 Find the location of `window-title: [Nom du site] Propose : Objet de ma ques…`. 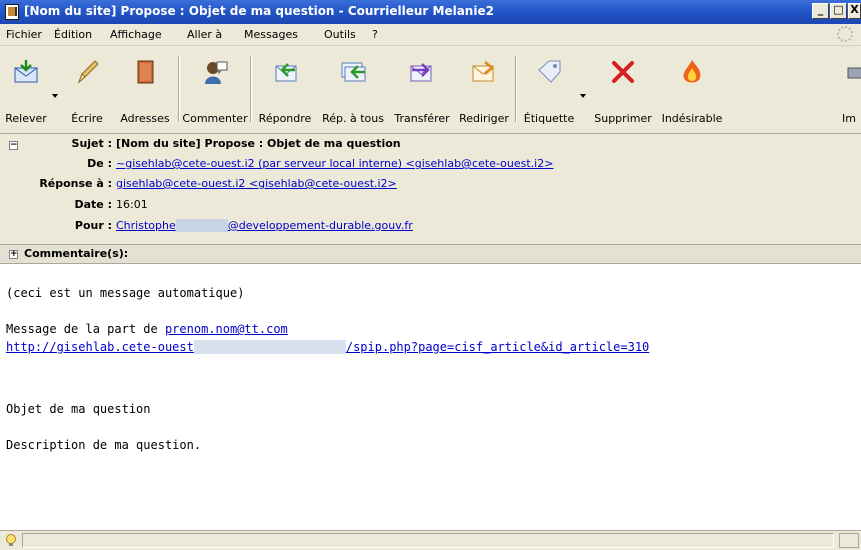

window-title: [Nom du site] Propose : Objet de ma ques… is located at coordinates (259, 11).